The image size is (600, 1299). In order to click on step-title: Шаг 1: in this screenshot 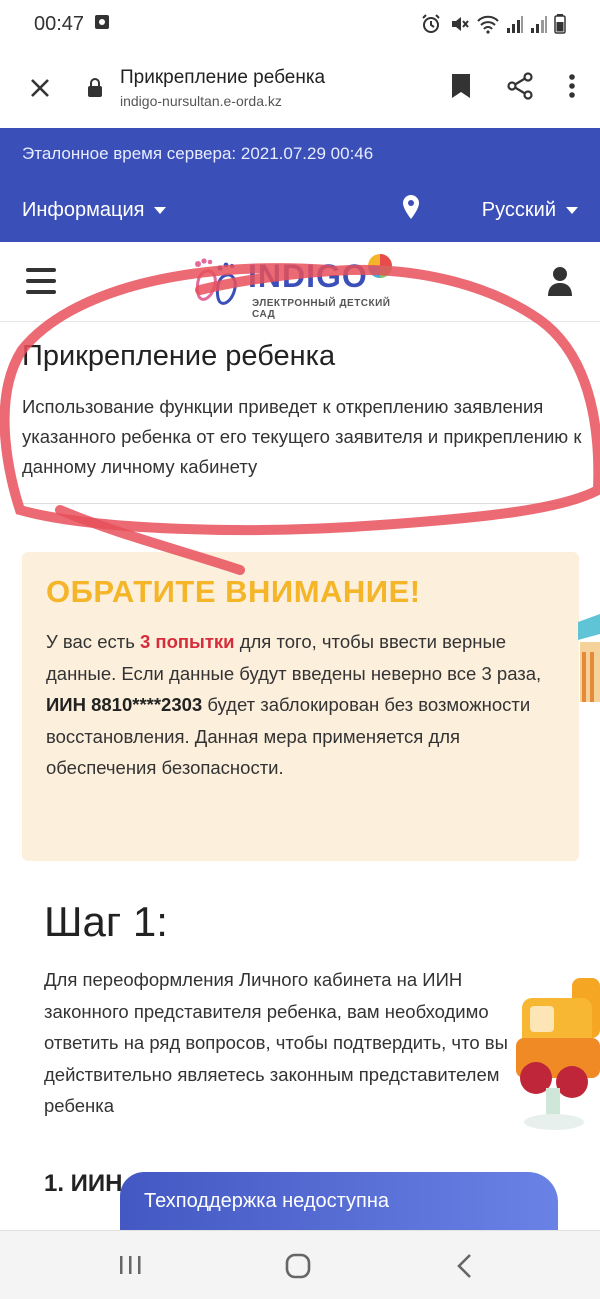, I will do `click(106, 921)`.